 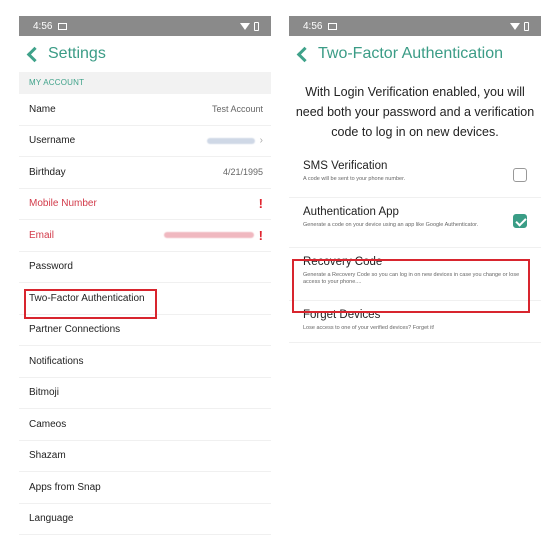 I want to click on settings-row-mobile-number: Mobile Number !, so click(x=145, y=204).